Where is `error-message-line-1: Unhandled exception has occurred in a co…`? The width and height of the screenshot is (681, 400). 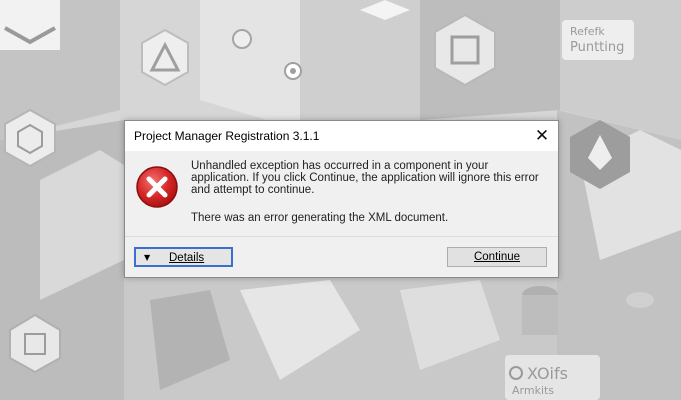 error-message-line-1: Unhandled exception has occurred in a co… is located at coordinates (340, 166).